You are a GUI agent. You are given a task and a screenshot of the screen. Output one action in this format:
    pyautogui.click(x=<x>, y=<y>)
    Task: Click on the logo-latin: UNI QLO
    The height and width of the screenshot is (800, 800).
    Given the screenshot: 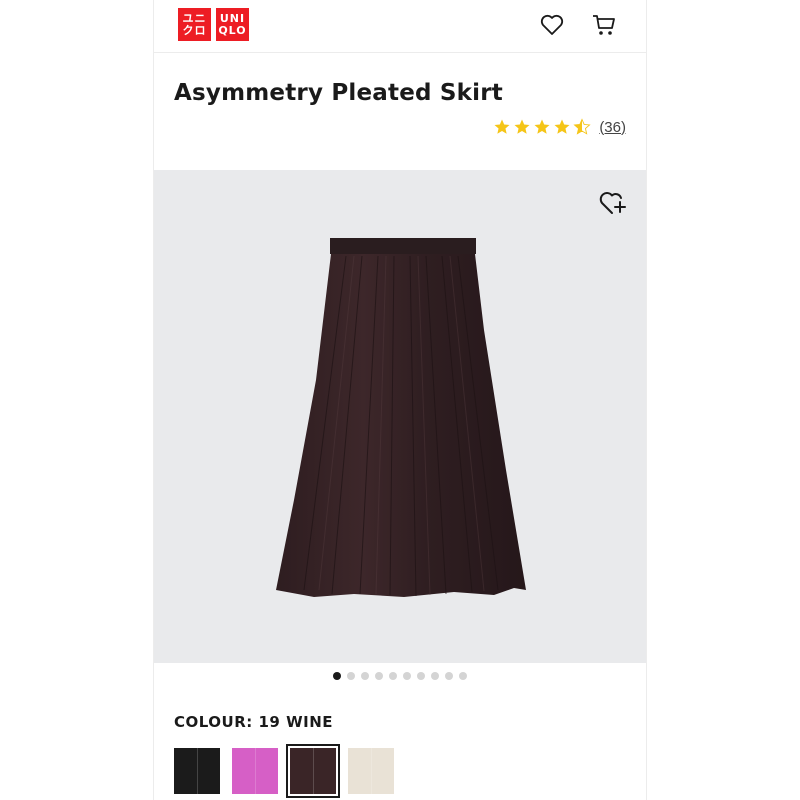 What is the action you would take?
    pyautogui.click(x=232, y=24)
    